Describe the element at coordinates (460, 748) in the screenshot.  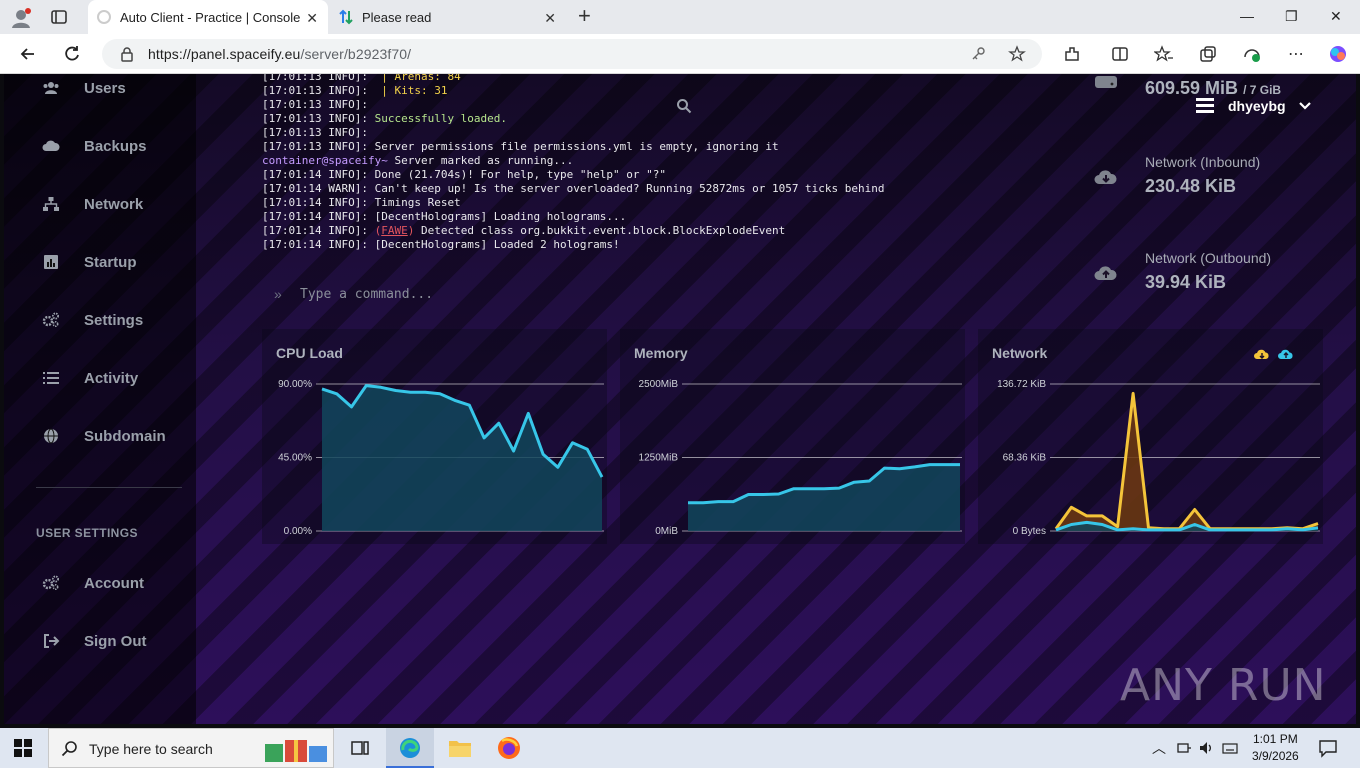
I see `file-explorer-icon` at that location.